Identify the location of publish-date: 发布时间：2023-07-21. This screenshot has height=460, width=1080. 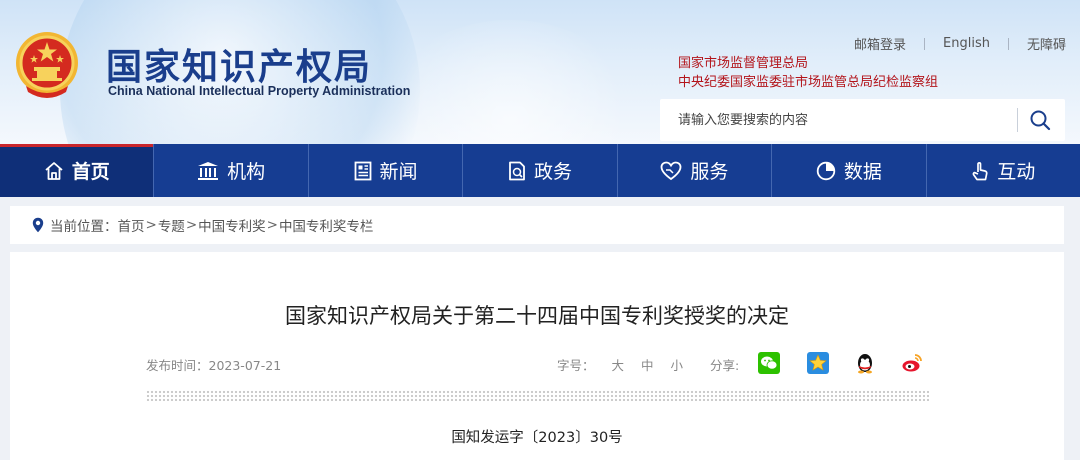
(214, 365).